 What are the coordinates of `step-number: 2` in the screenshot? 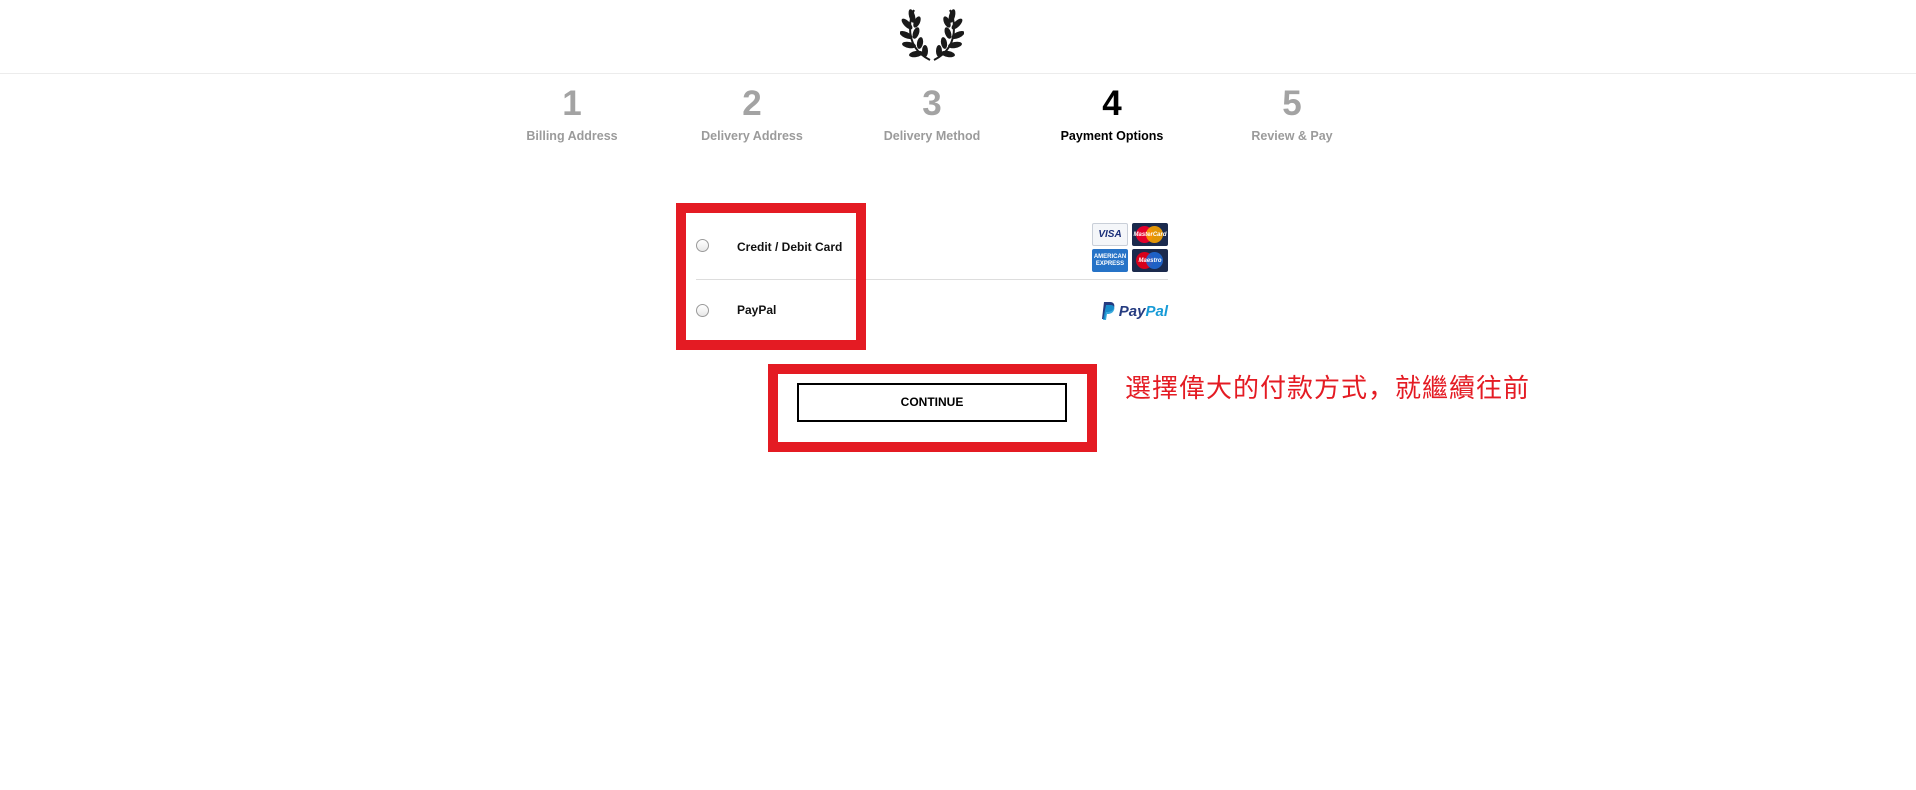 It's located at (752, 103).